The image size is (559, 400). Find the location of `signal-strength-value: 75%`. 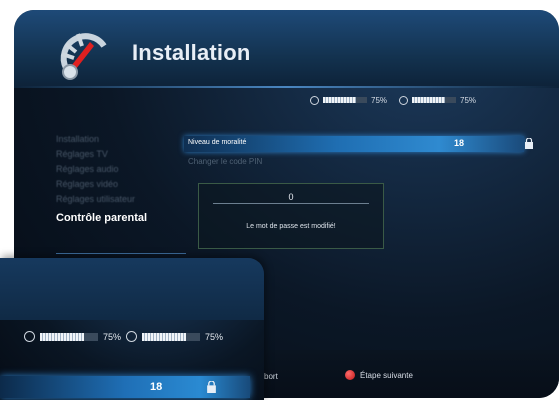

signal-strength-value: 75% is located at coordinates (379, 100).